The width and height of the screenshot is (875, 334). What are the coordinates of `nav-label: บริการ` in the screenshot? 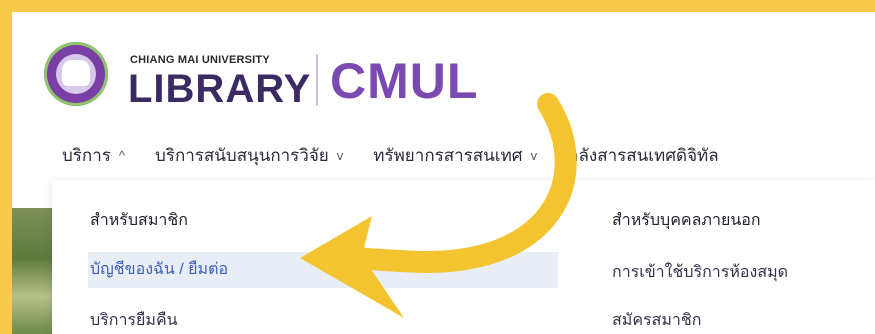 It's located at (86, 155).